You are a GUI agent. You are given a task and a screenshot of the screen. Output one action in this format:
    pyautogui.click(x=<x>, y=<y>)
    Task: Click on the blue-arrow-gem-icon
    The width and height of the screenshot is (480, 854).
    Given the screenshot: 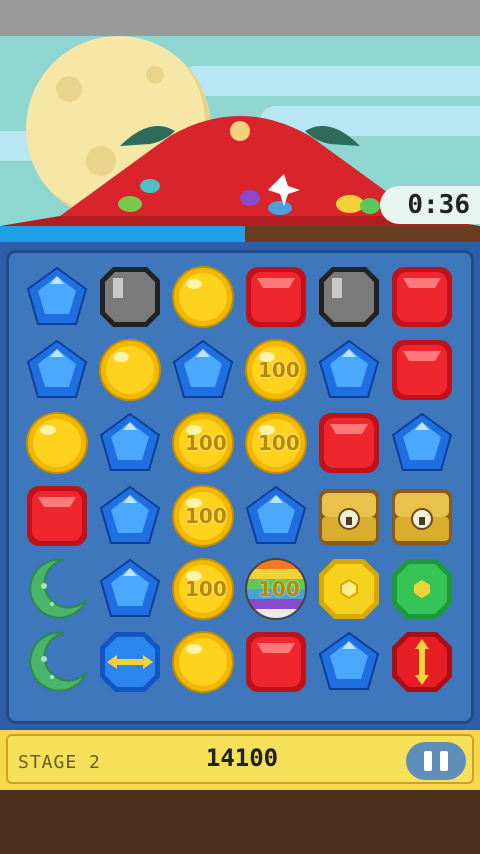 What is the action you would take?
    pyautogui.click(x=130, y=662)
    